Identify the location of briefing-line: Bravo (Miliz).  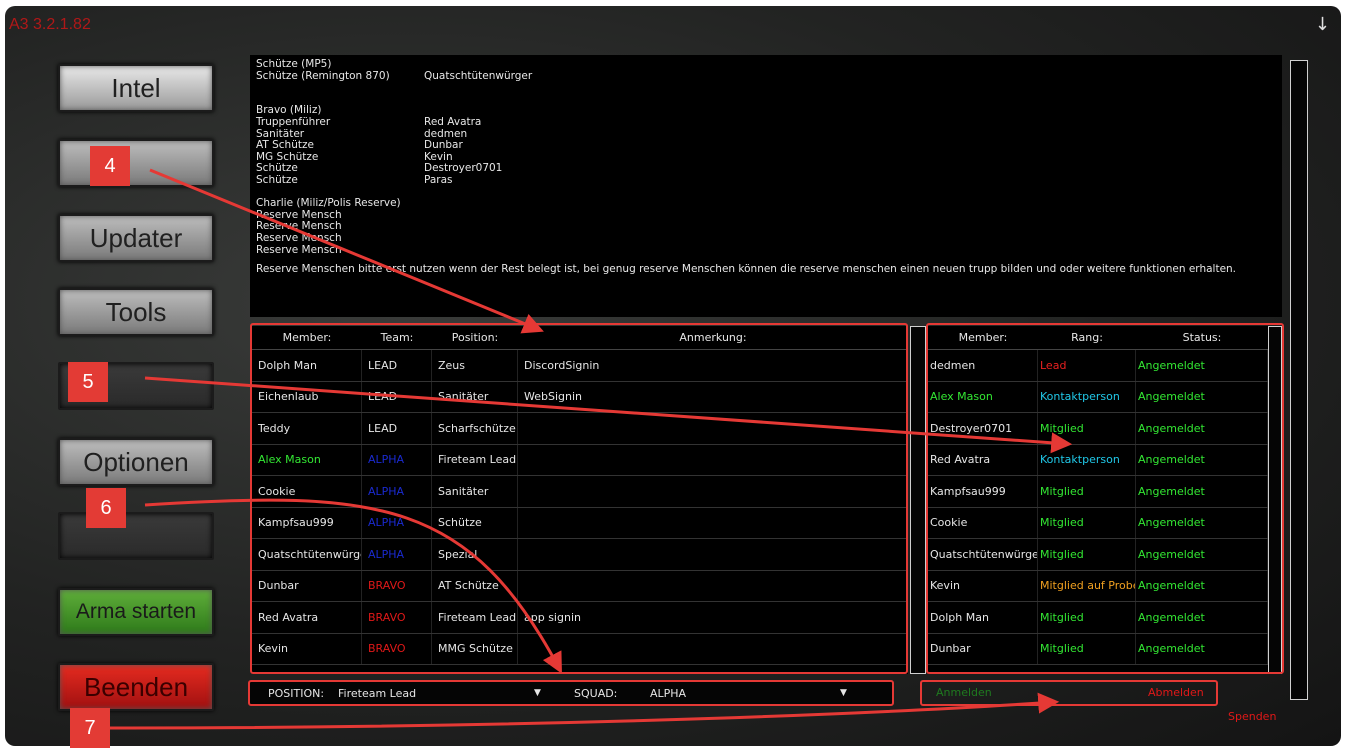
(766, 111).